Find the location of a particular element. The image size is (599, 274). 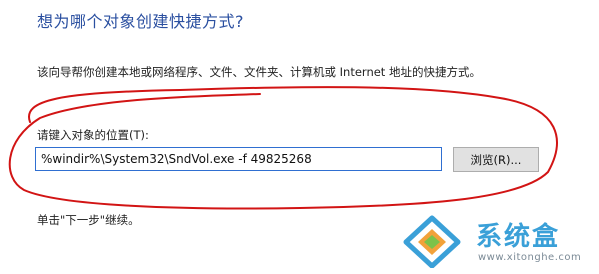

next-step-hint: 单击"下一步"继续。 is located at coordinates (88, 220).